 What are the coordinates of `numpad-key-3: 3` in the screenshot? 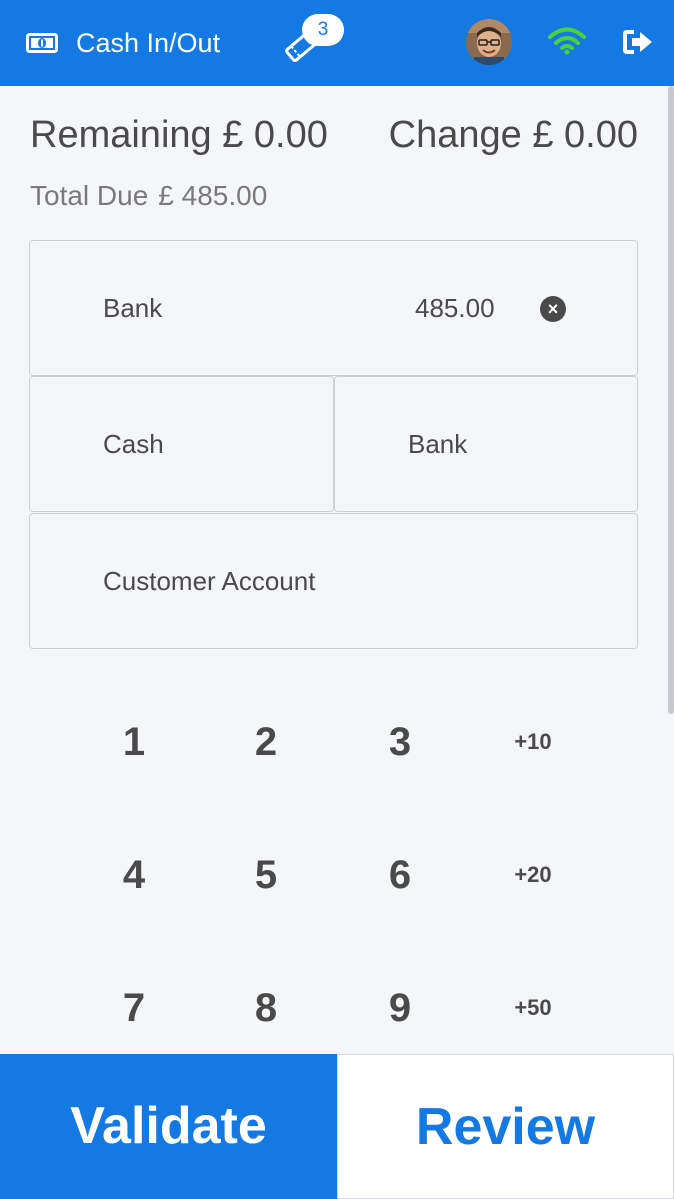 It's located at (400, 742).